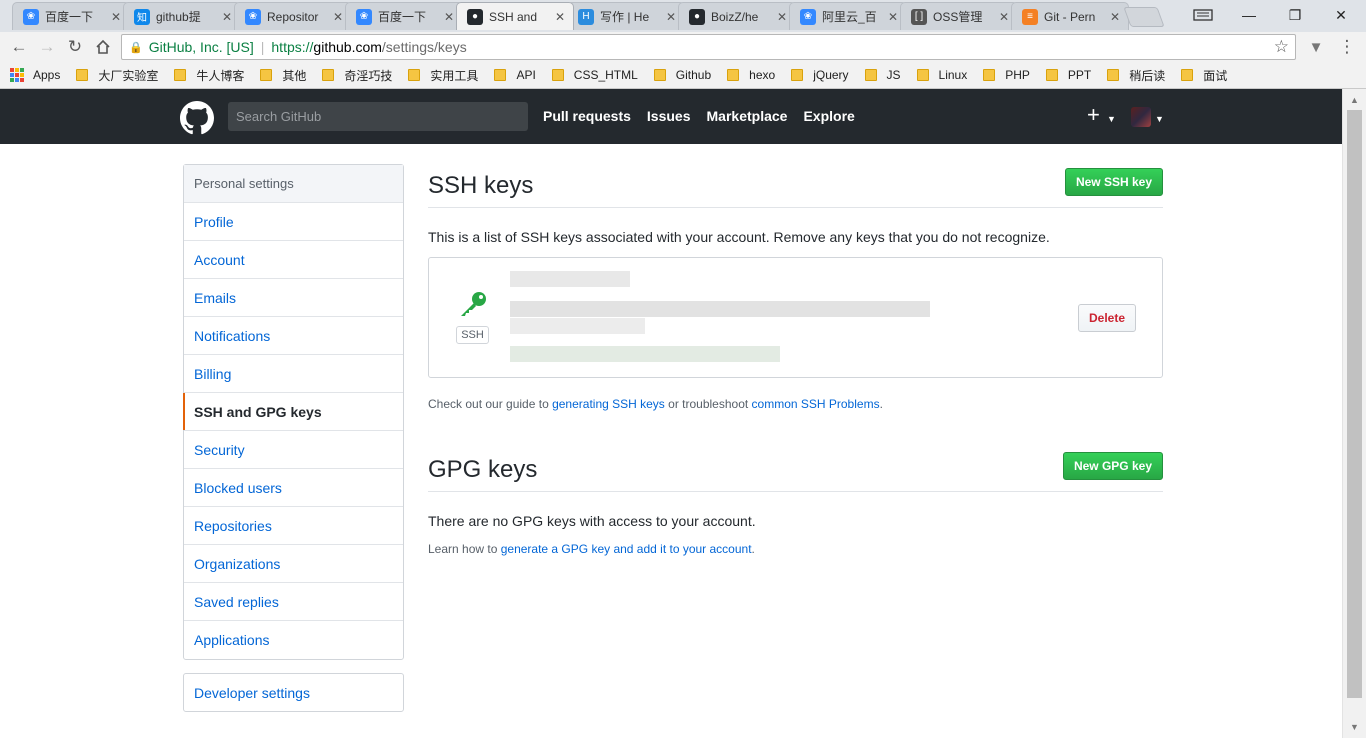 This screenshot has height=738, width=1366. What do you see at coordinates (293, 526) in the screenshot?
I see `sidebar-item-repositories: Repositories` at bounding box center [293, 526].